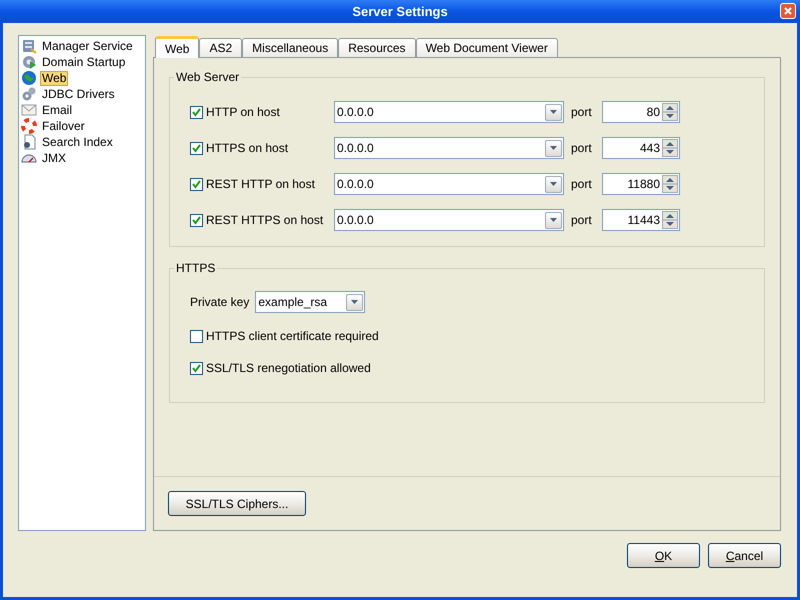 The image size is (800, 600). I want to click on tab: Resources, so click(377, 47).